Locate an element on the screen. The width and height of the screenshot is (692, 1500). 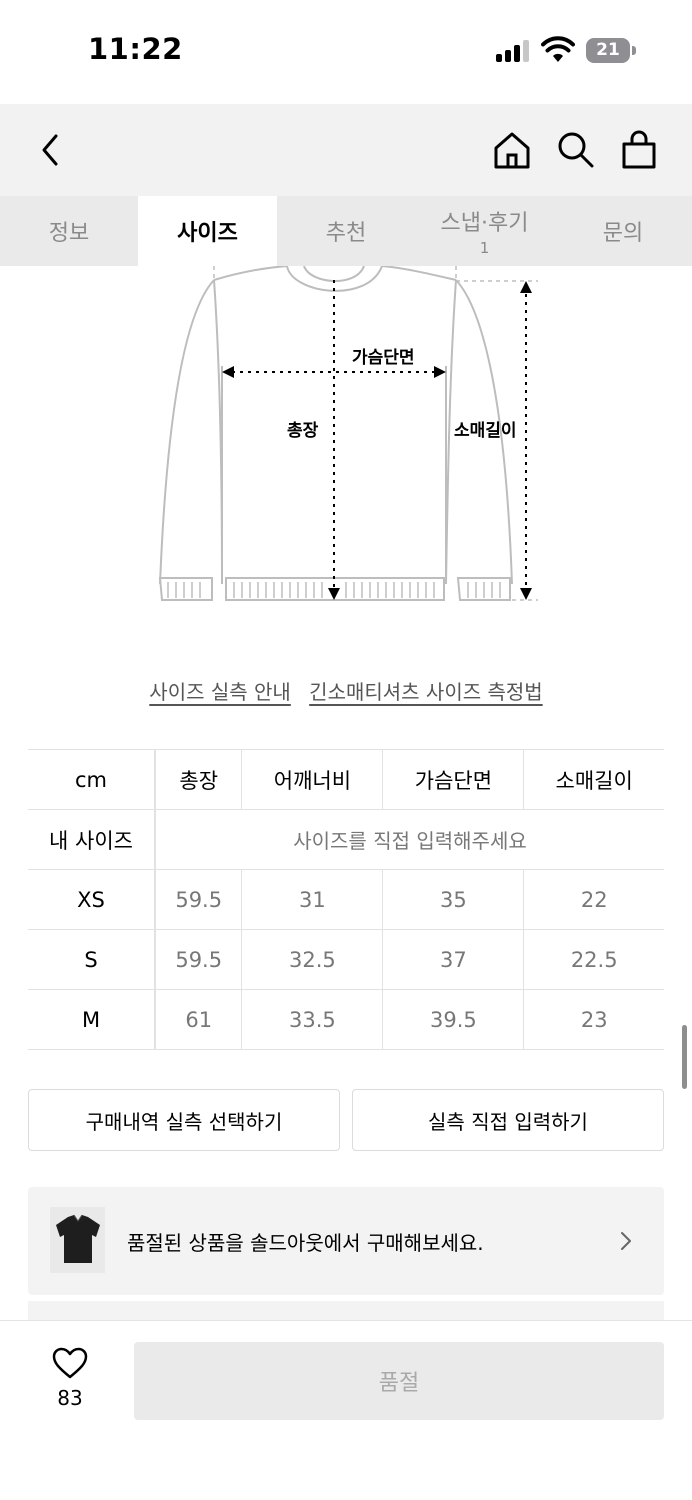
tab-count: 1 is located at coordinates (484, 248).